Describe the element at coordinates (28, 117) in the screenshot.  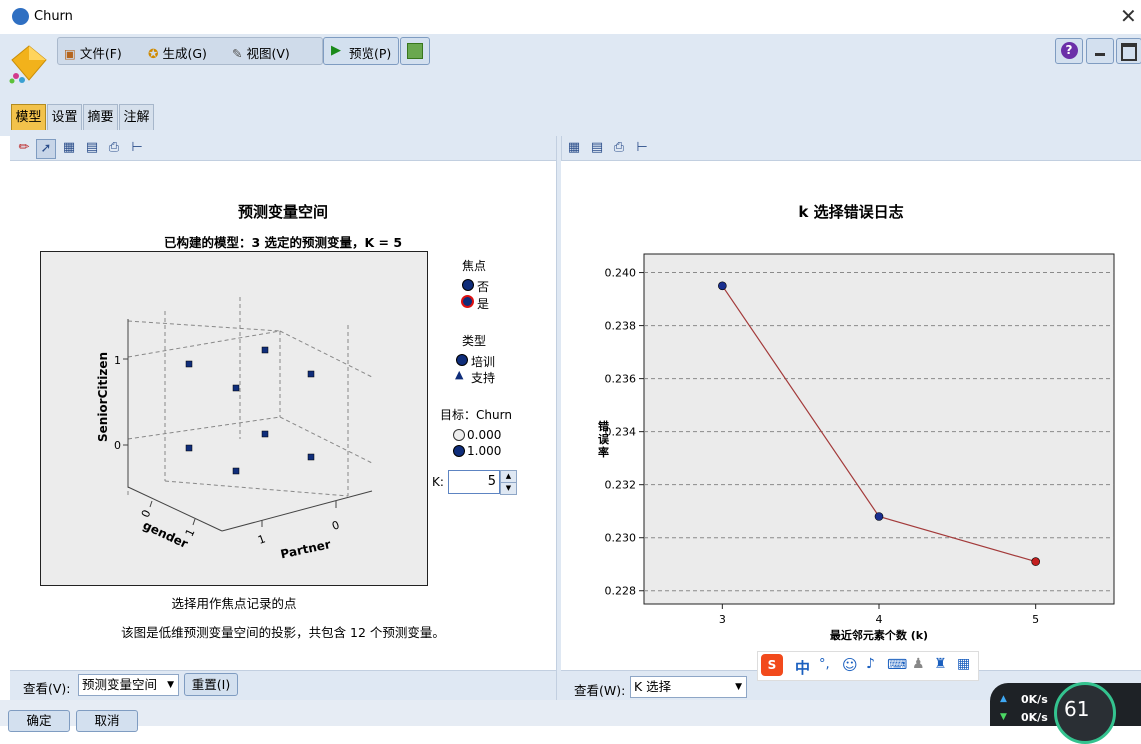
I see `tab-model: 模型` at that location.